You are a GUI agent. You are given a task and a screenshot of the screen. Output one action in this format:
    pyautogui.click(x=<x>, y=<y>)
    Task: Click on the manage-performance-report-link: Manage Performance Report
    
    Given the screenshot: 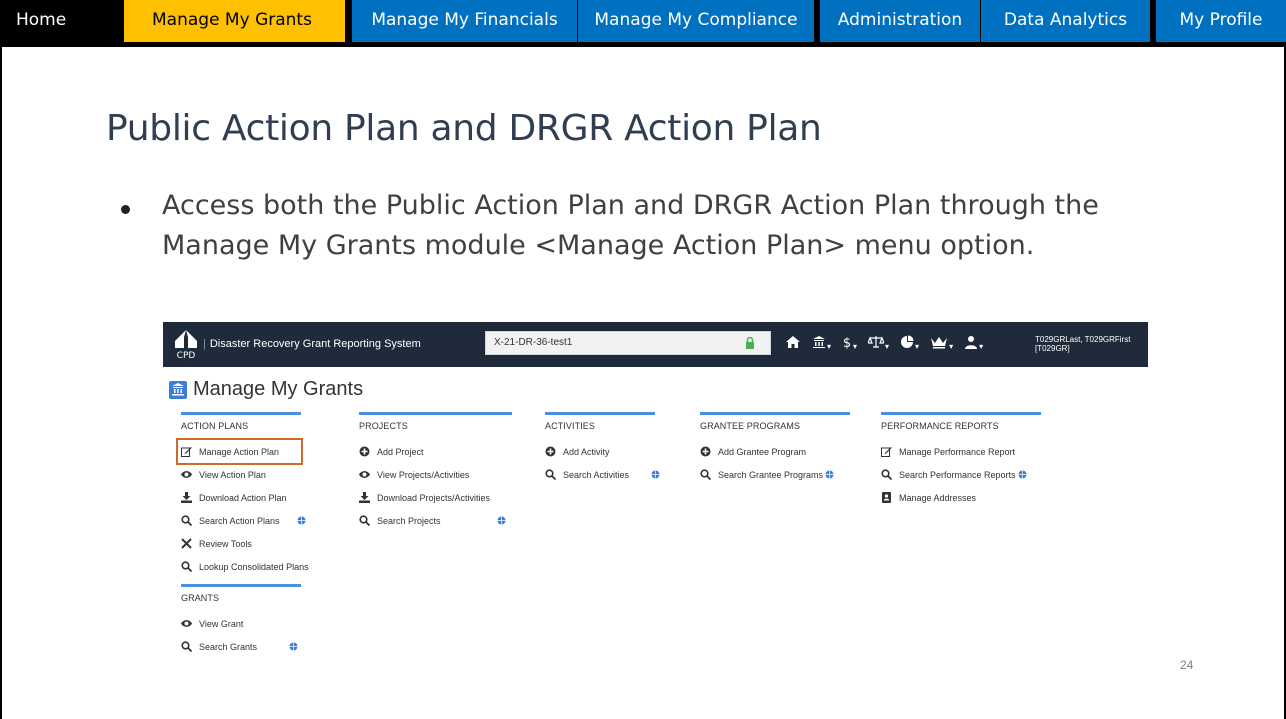 What is the action you would take?
    pyautogui.click(x=961, y=451)
    